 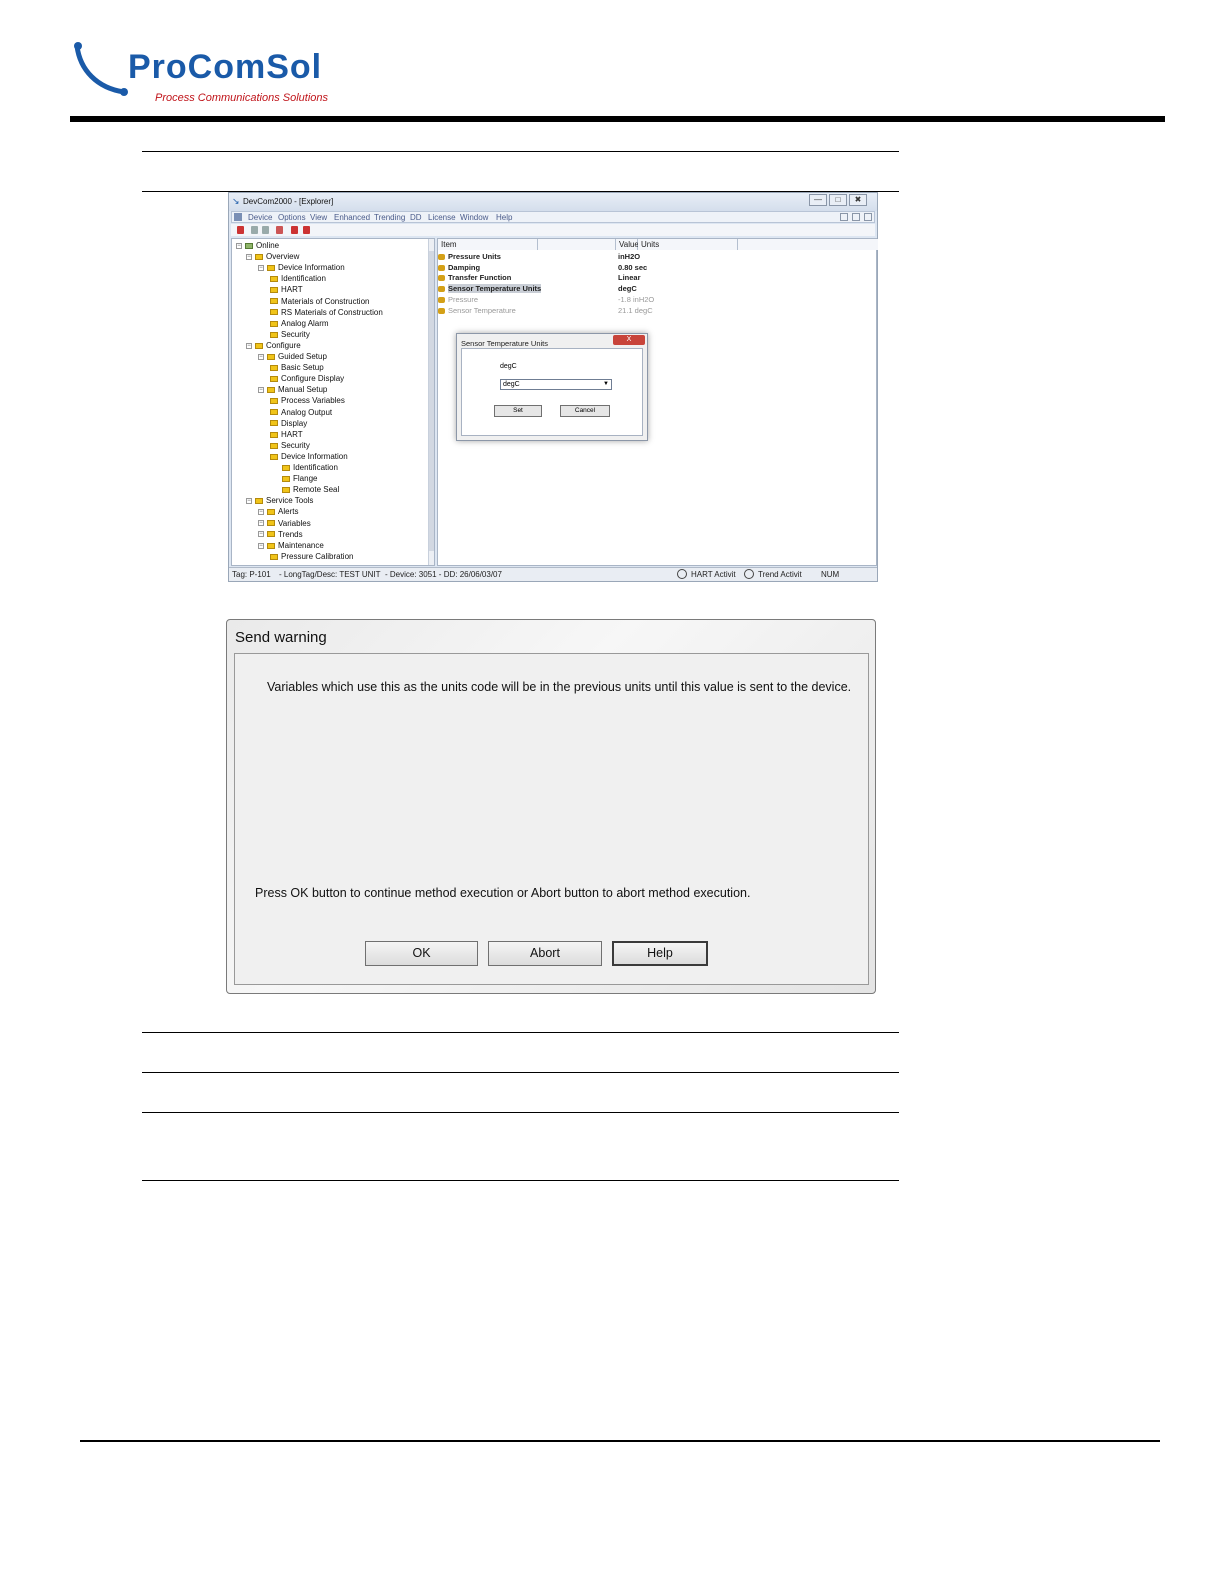 I want to click on tree-item: Device Information, so click(x=309, y=456).